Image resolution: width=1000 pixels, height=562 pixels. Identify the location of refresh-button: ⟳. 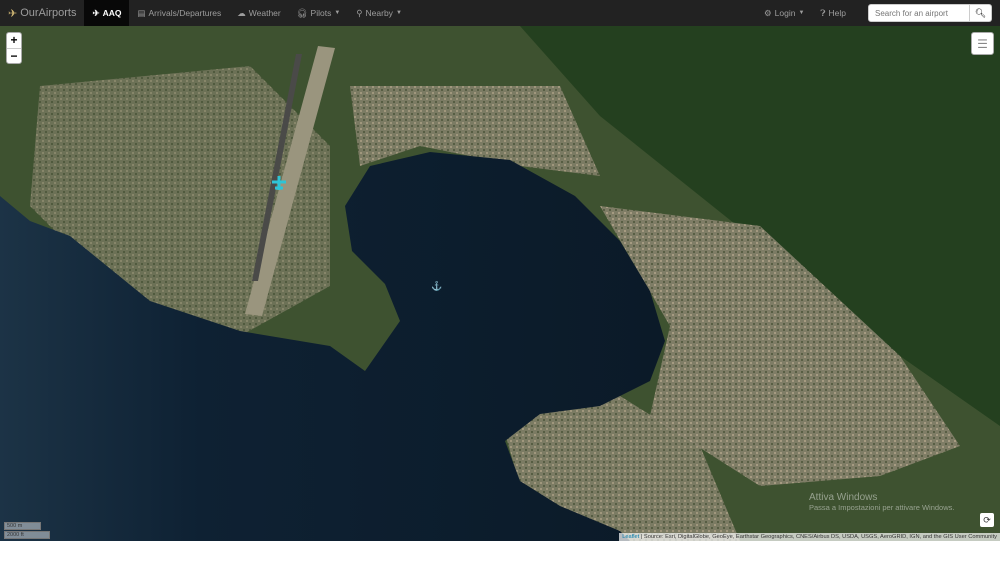
(987, 520).